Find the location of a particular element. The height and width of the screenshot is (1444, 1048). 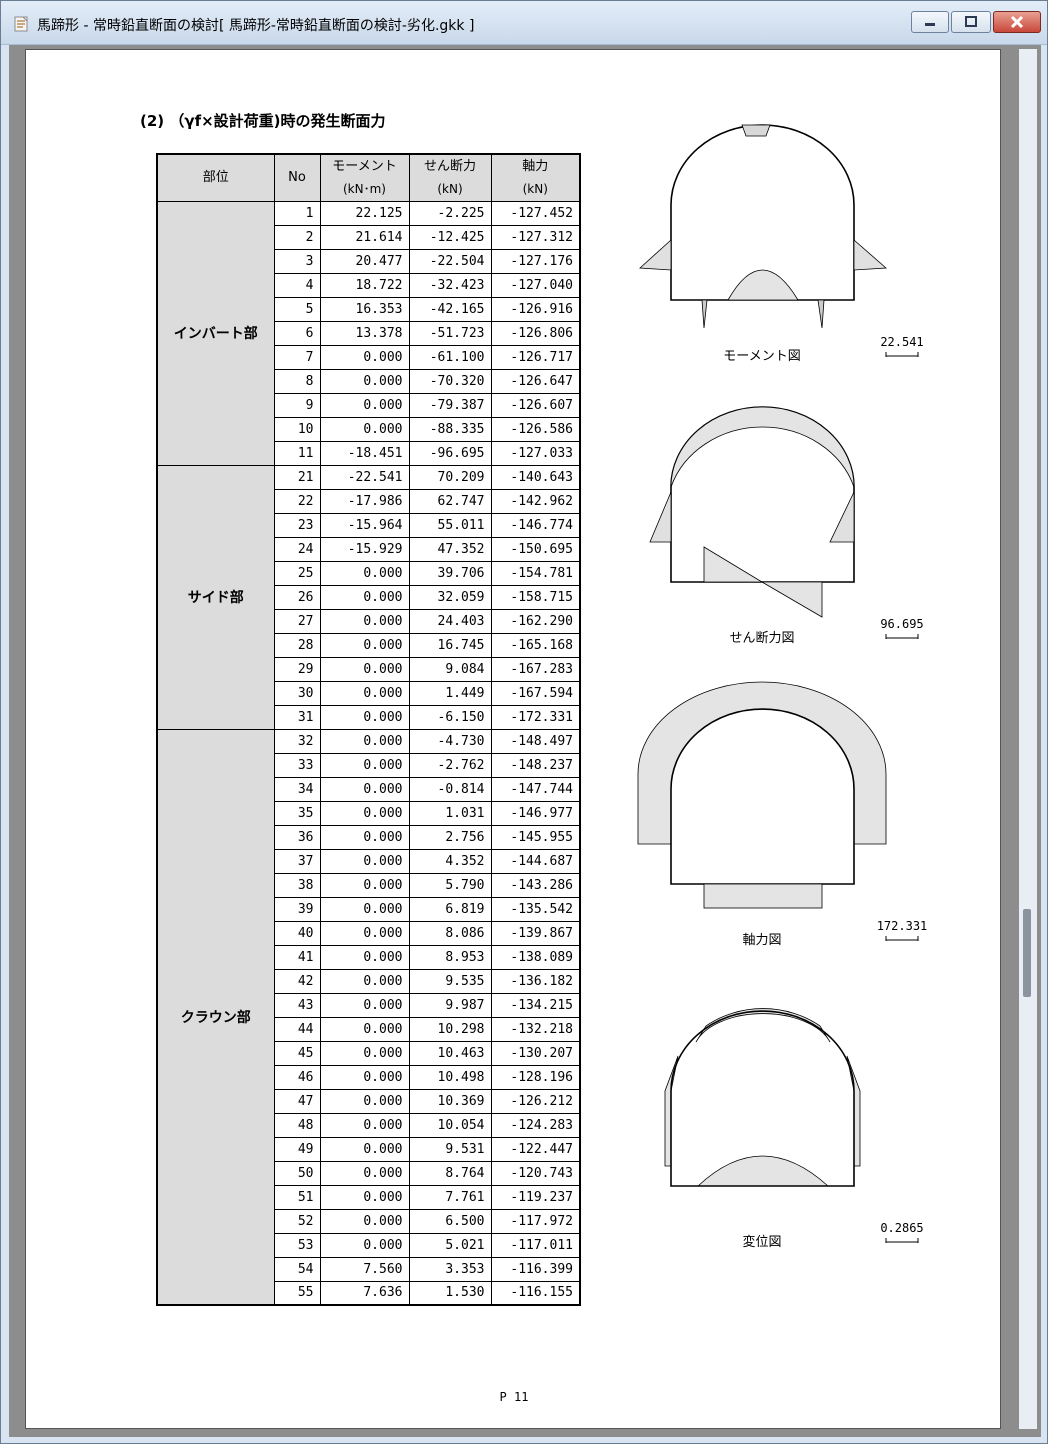

cell-shear: 6.819 is located at coordinates (450, 909).